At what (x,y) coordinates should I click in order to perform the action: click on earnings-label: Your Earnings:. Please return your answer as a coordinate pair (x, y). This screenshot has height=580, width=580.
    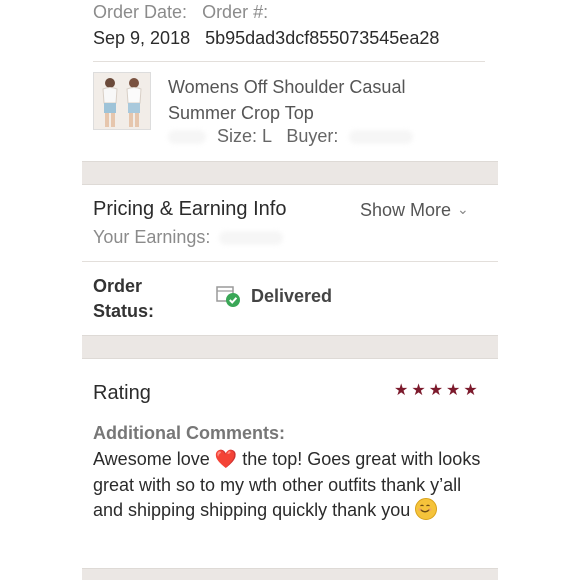
    Looking at the image, I should click on (152, 237).